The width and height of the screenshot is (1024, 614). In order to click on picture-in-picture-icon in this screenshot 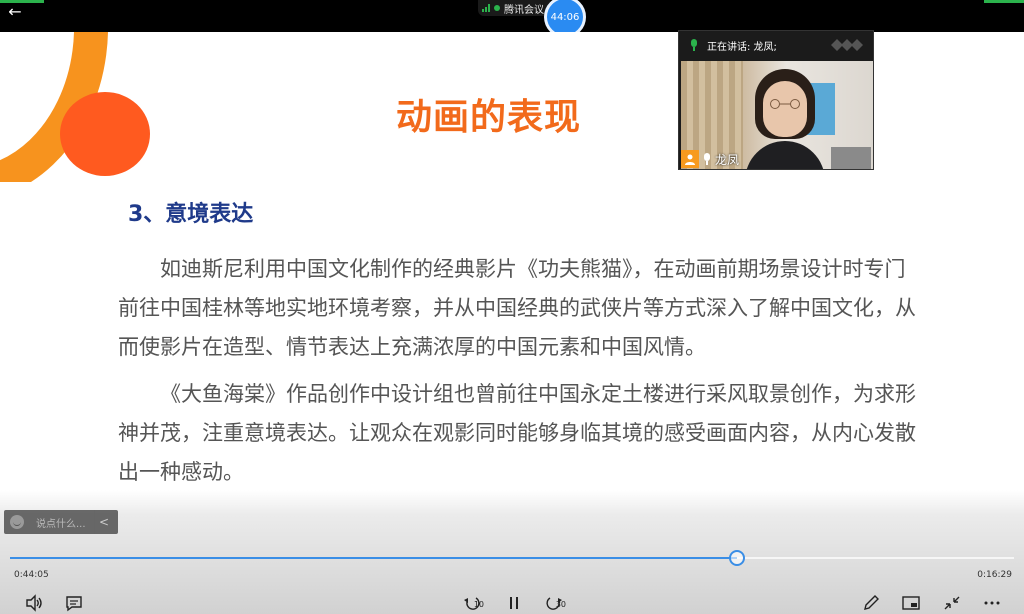, I will do `click(911, 603)`.